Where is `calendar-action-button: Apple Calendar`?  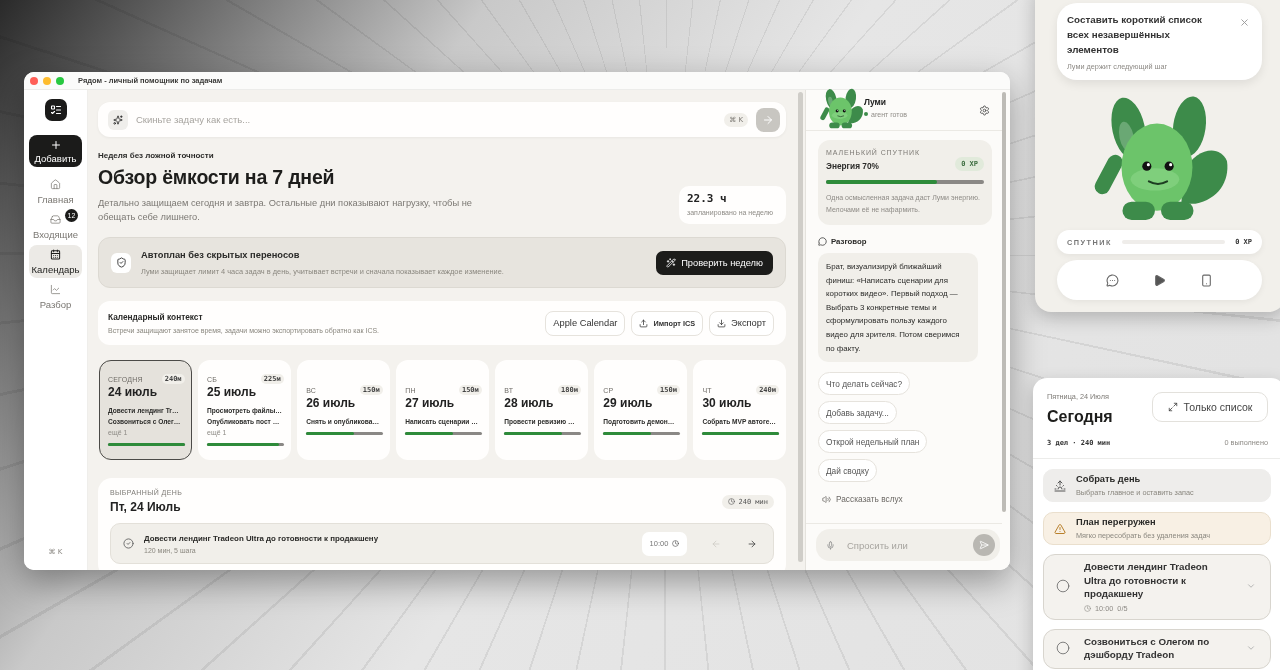 calendar-action-button: Apple Calendar is located at coordinates (585, 323).